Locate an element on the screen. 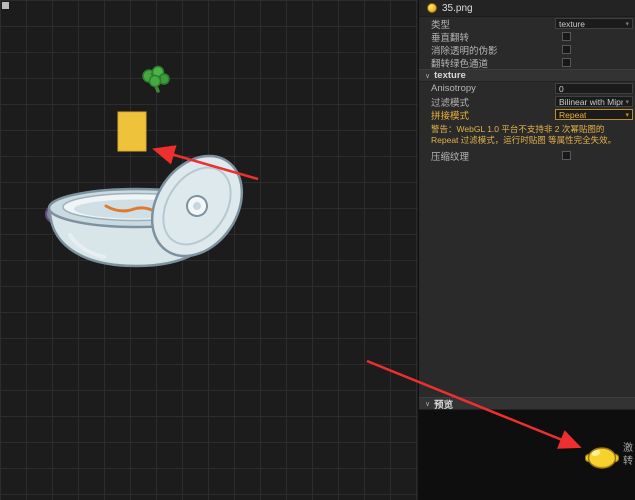 The width and height of the screenshot is (635, 500). lemon-preview-image is located at coordinates (602, 458).